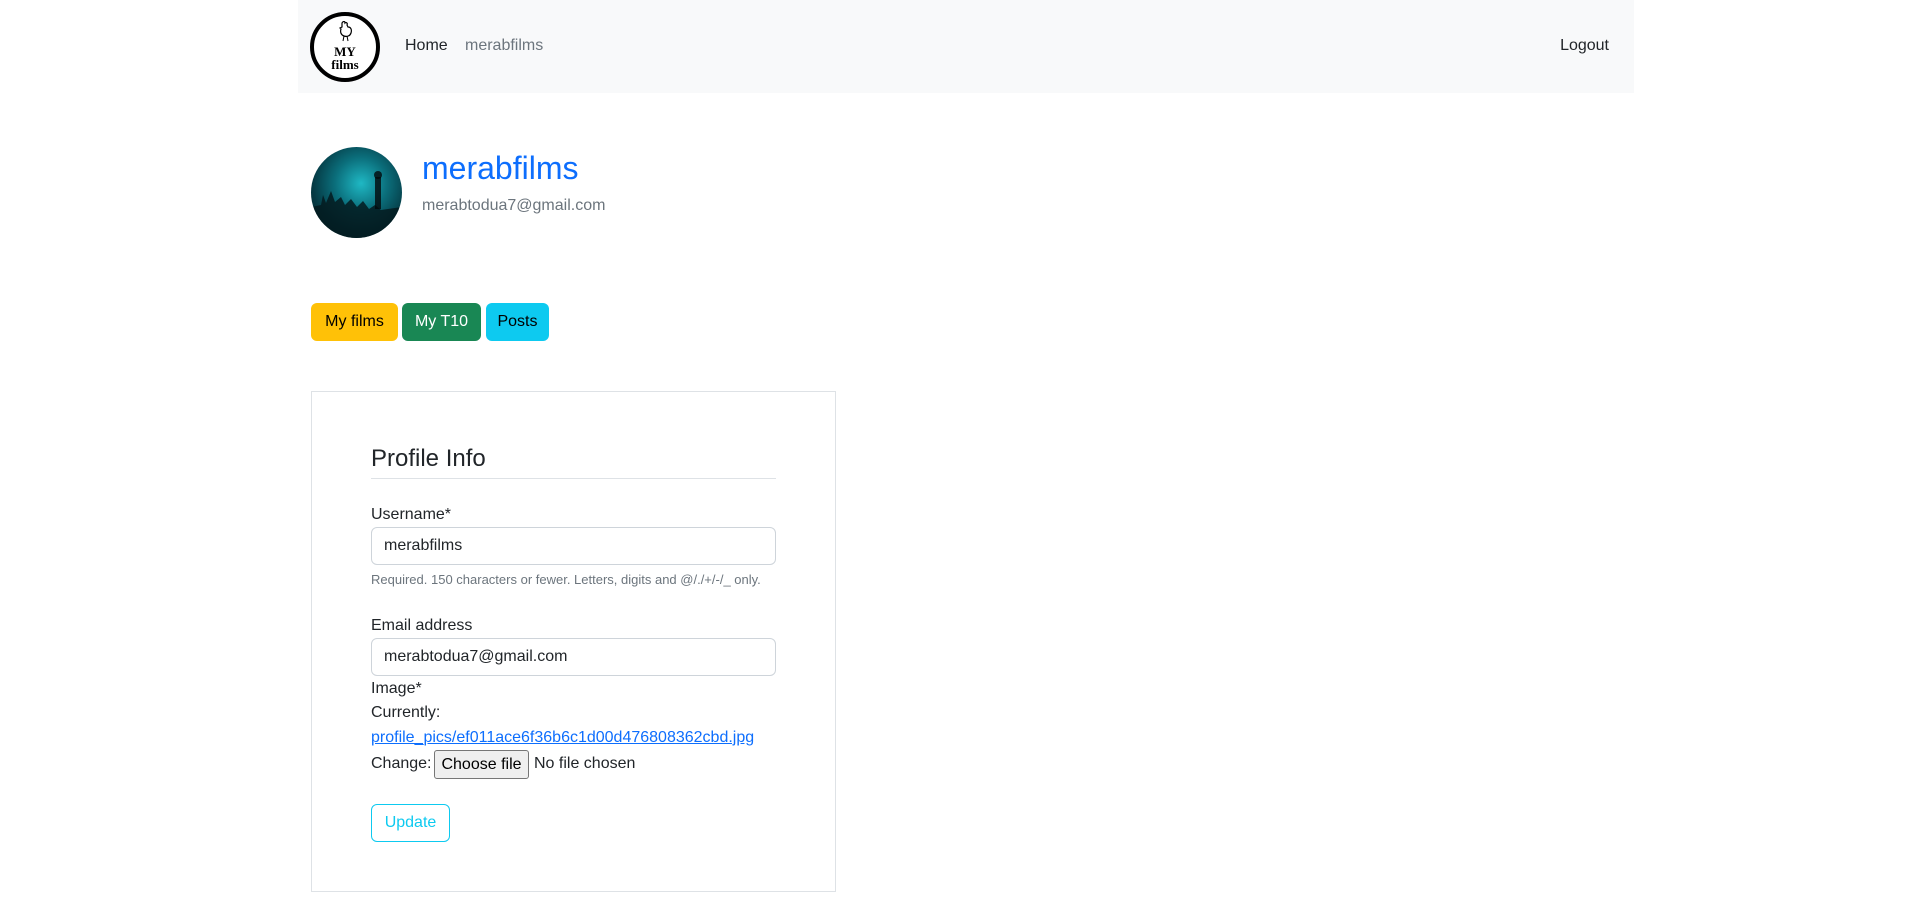 This screenshot has height=913, width=1912. What do you see at coordinates (441, 322) in the screenshot?
I see `my-t10-button: My T10` at bounding box center [441, 322].